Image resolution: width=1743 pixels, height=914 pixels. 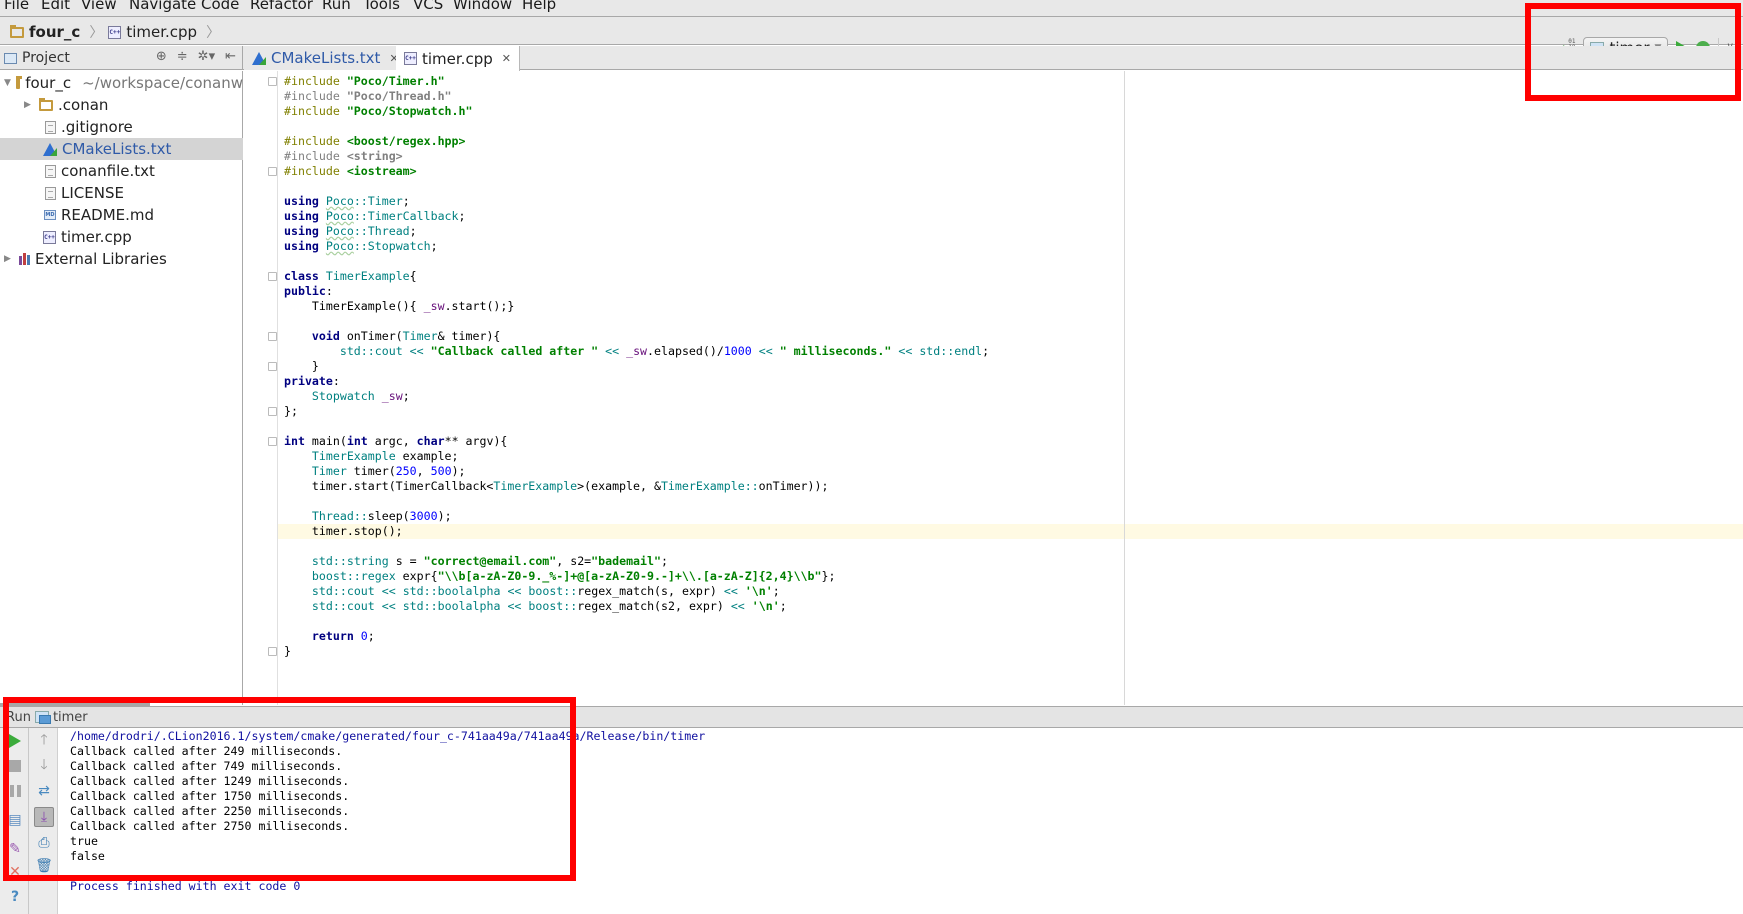 I want to click on tree-item-external-libraries: ▶ External Libraries, so click(x=121, y=259).